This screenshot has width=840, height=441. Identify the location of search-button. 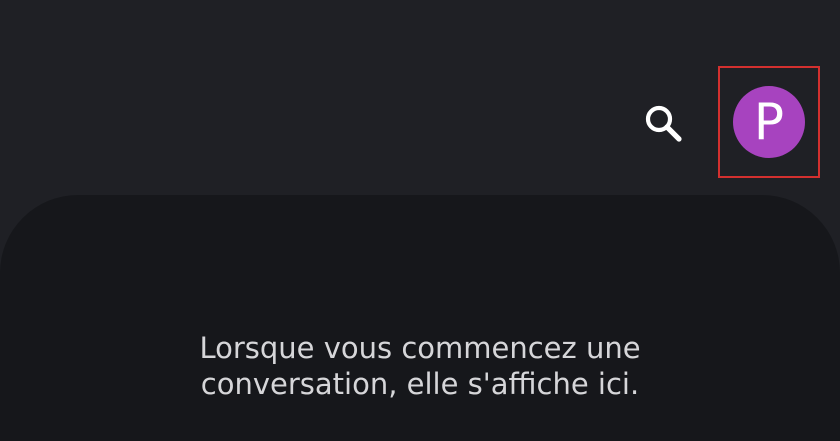
(664, 124).